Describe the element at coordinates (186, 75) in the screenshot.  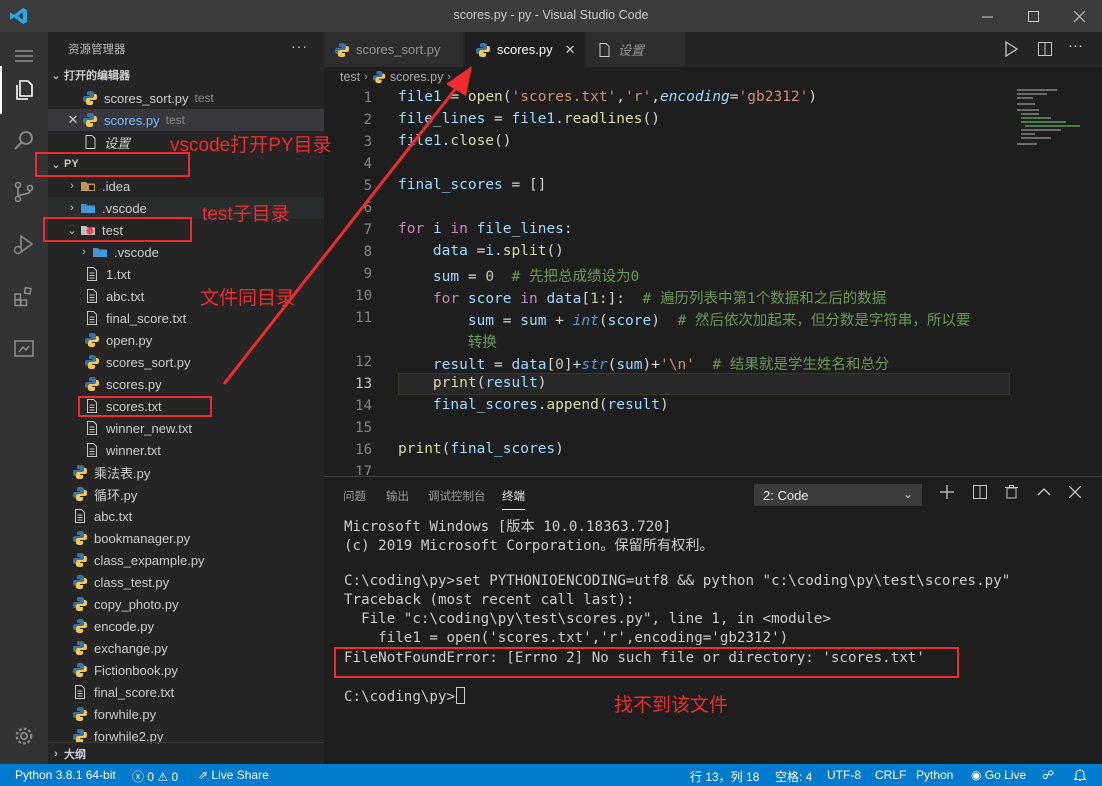
I see `open-editors-header: ⌄ 打开的编辑器` at that location.